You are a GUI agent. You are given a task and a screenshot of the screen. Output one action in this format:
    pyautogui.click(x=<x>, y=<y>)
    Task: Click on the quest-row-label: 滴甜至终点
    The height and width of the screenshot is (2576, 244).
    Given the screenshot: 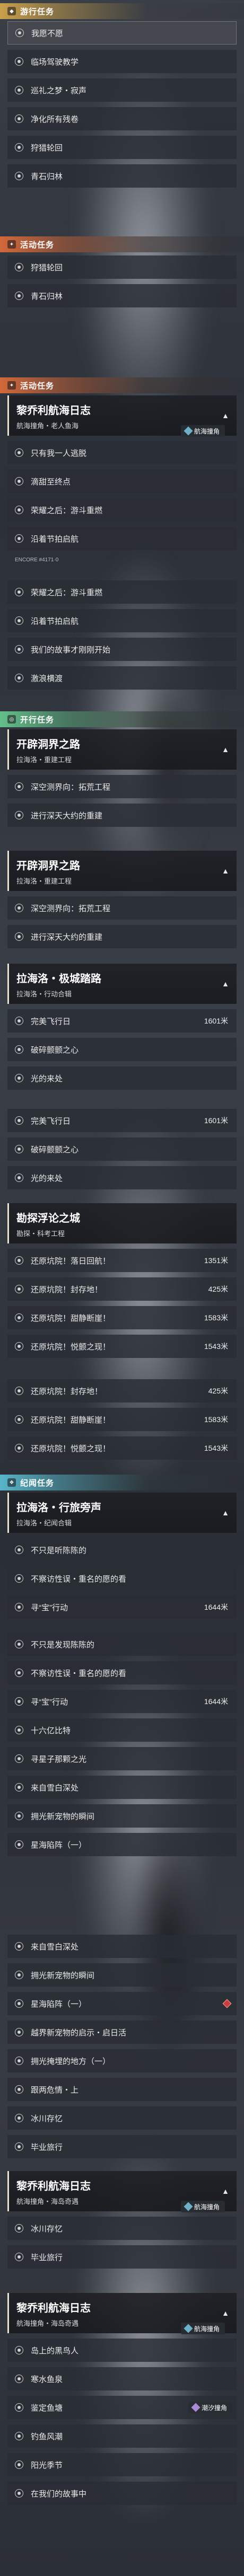 What is the action you would take?
    pyautogui.click(x=51, y=482)
    